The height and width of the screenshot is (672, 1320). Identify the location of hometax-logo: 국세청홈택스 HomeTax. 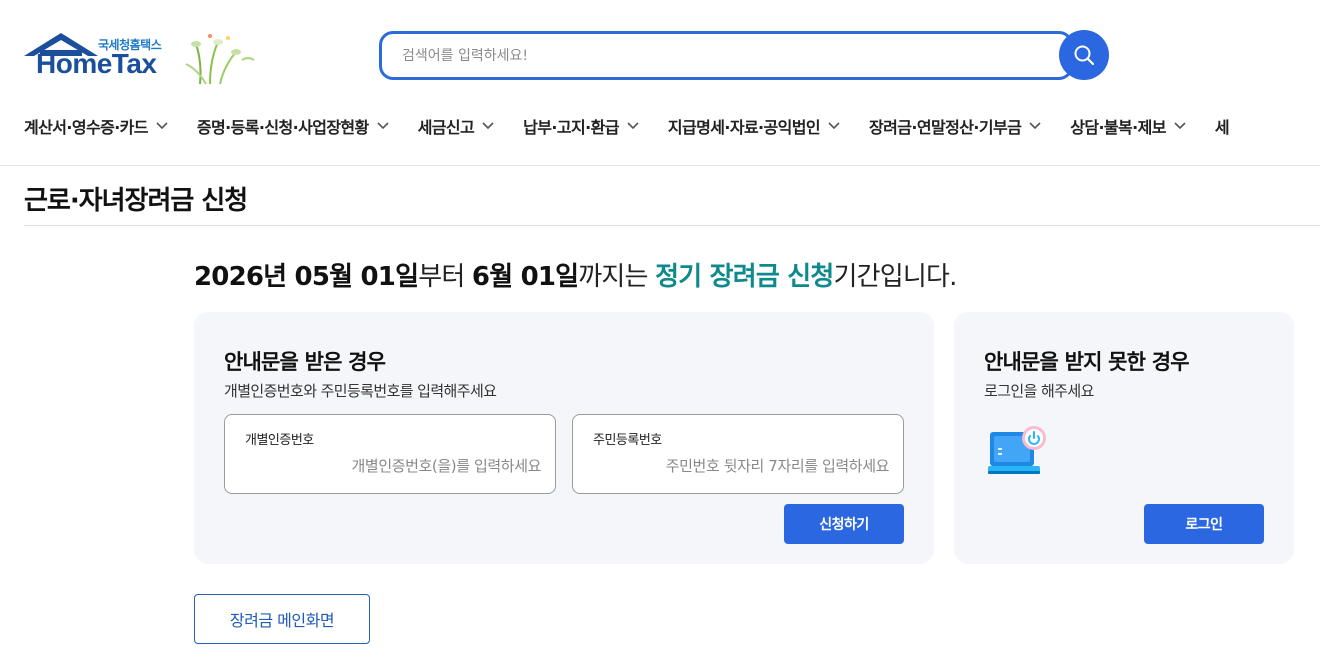
(139, 60).